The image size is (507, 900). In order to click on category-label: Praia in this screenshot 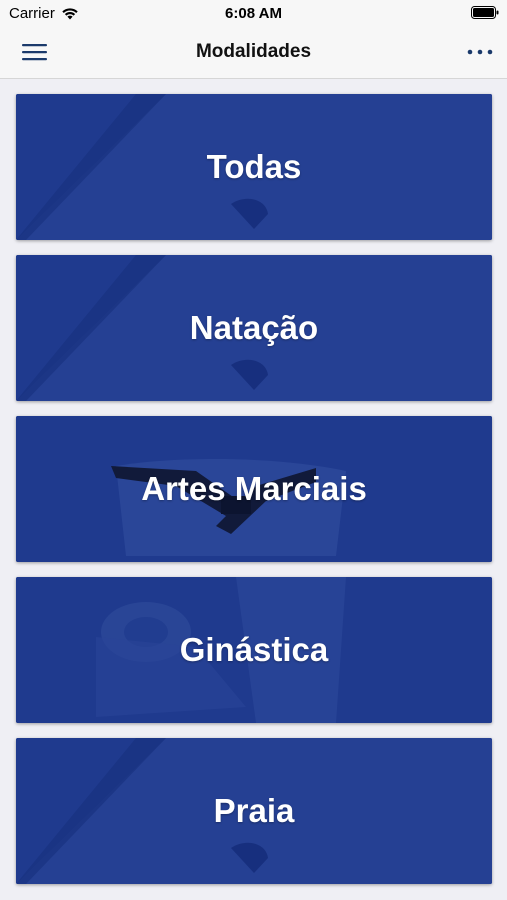, I will do `click(254, 810)`.